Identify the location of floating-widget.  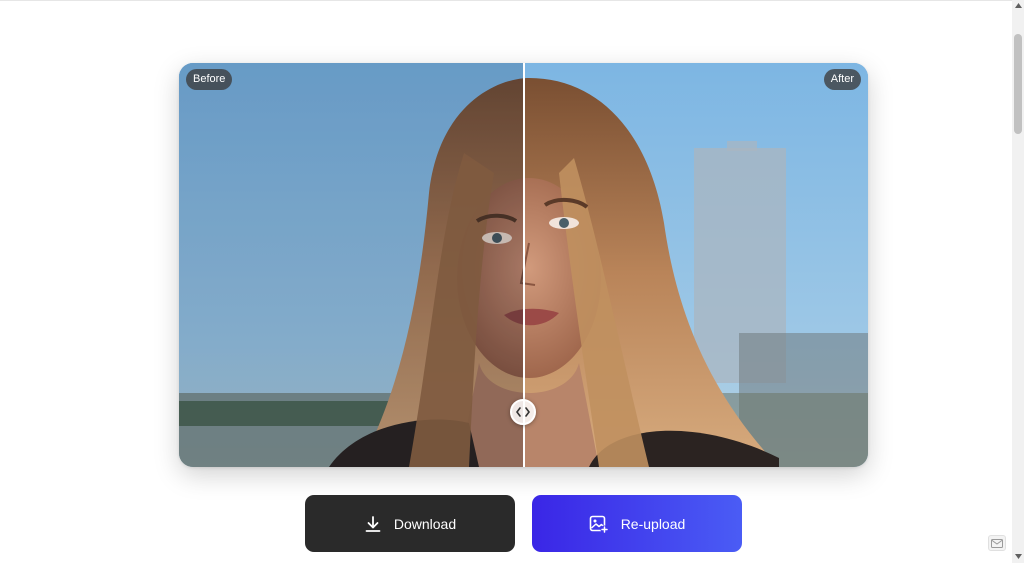
(997, 543).